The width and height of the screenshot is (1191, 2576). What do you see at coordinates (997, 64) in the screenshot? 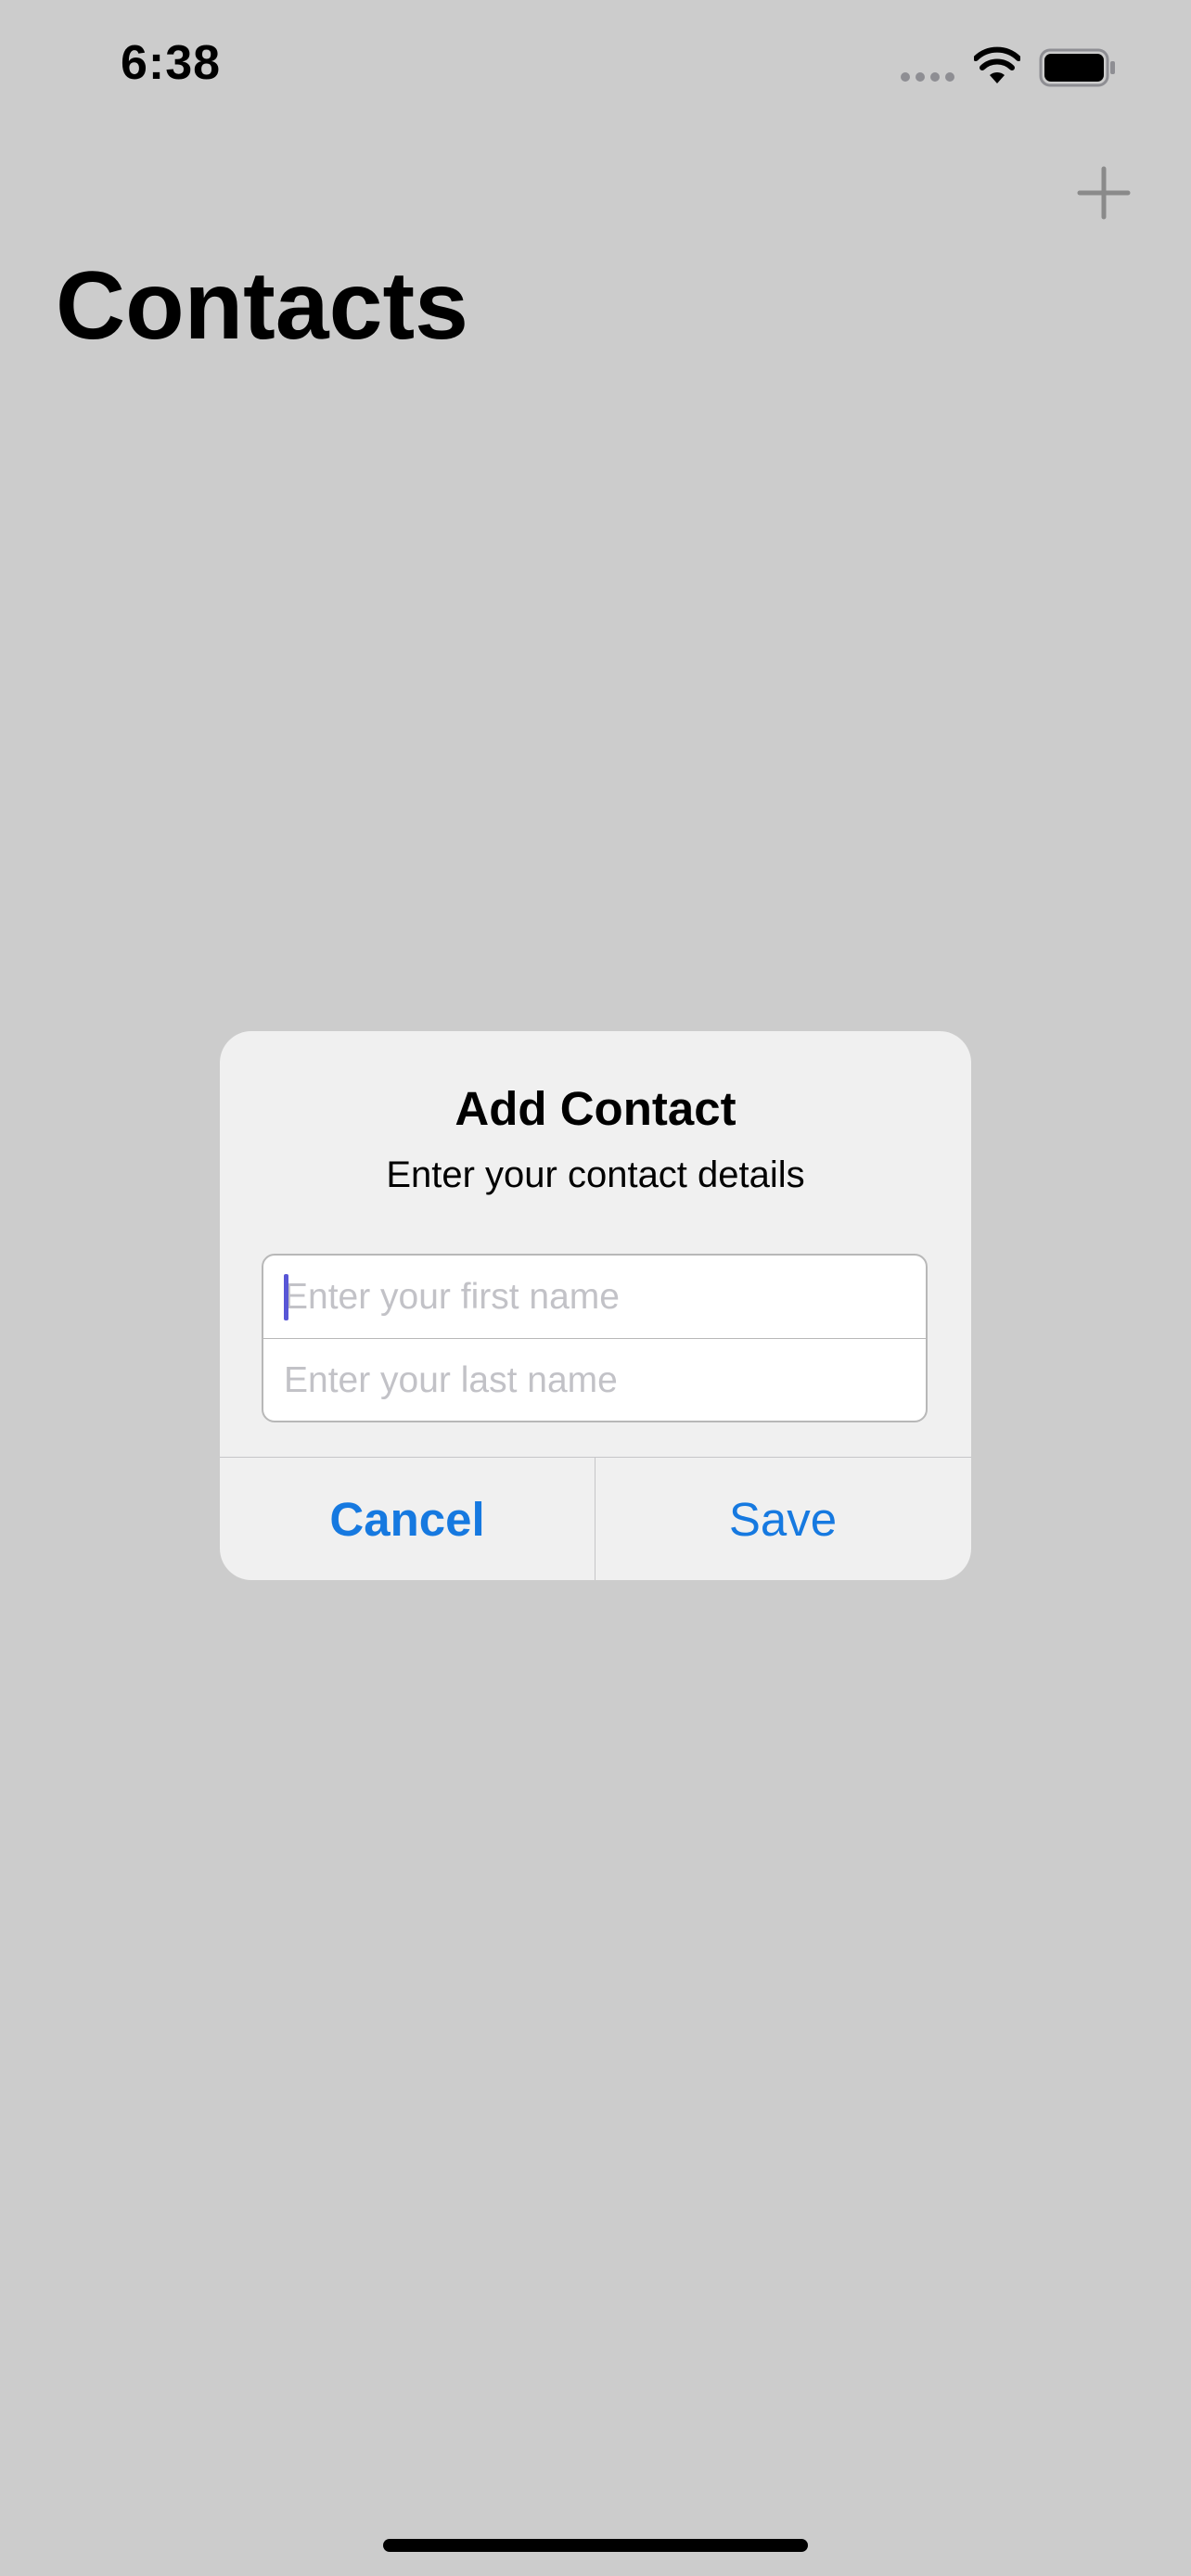
I see `wifi-icon` at bounding box center [997, 64].